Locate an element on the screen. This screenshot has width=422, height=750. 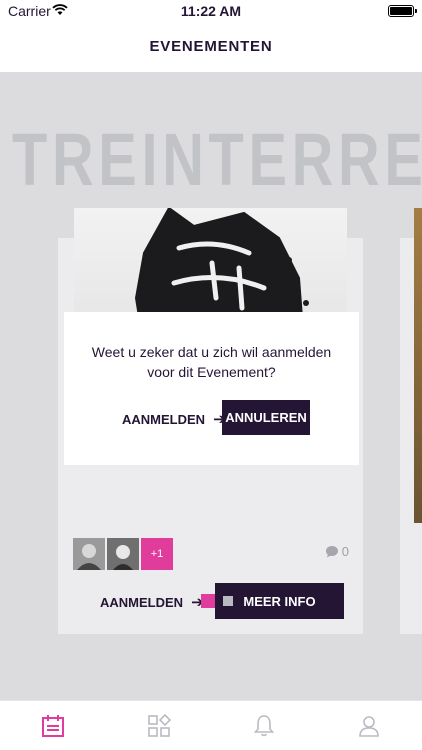
next-event-card-peek is located at coordinates (411, 421).